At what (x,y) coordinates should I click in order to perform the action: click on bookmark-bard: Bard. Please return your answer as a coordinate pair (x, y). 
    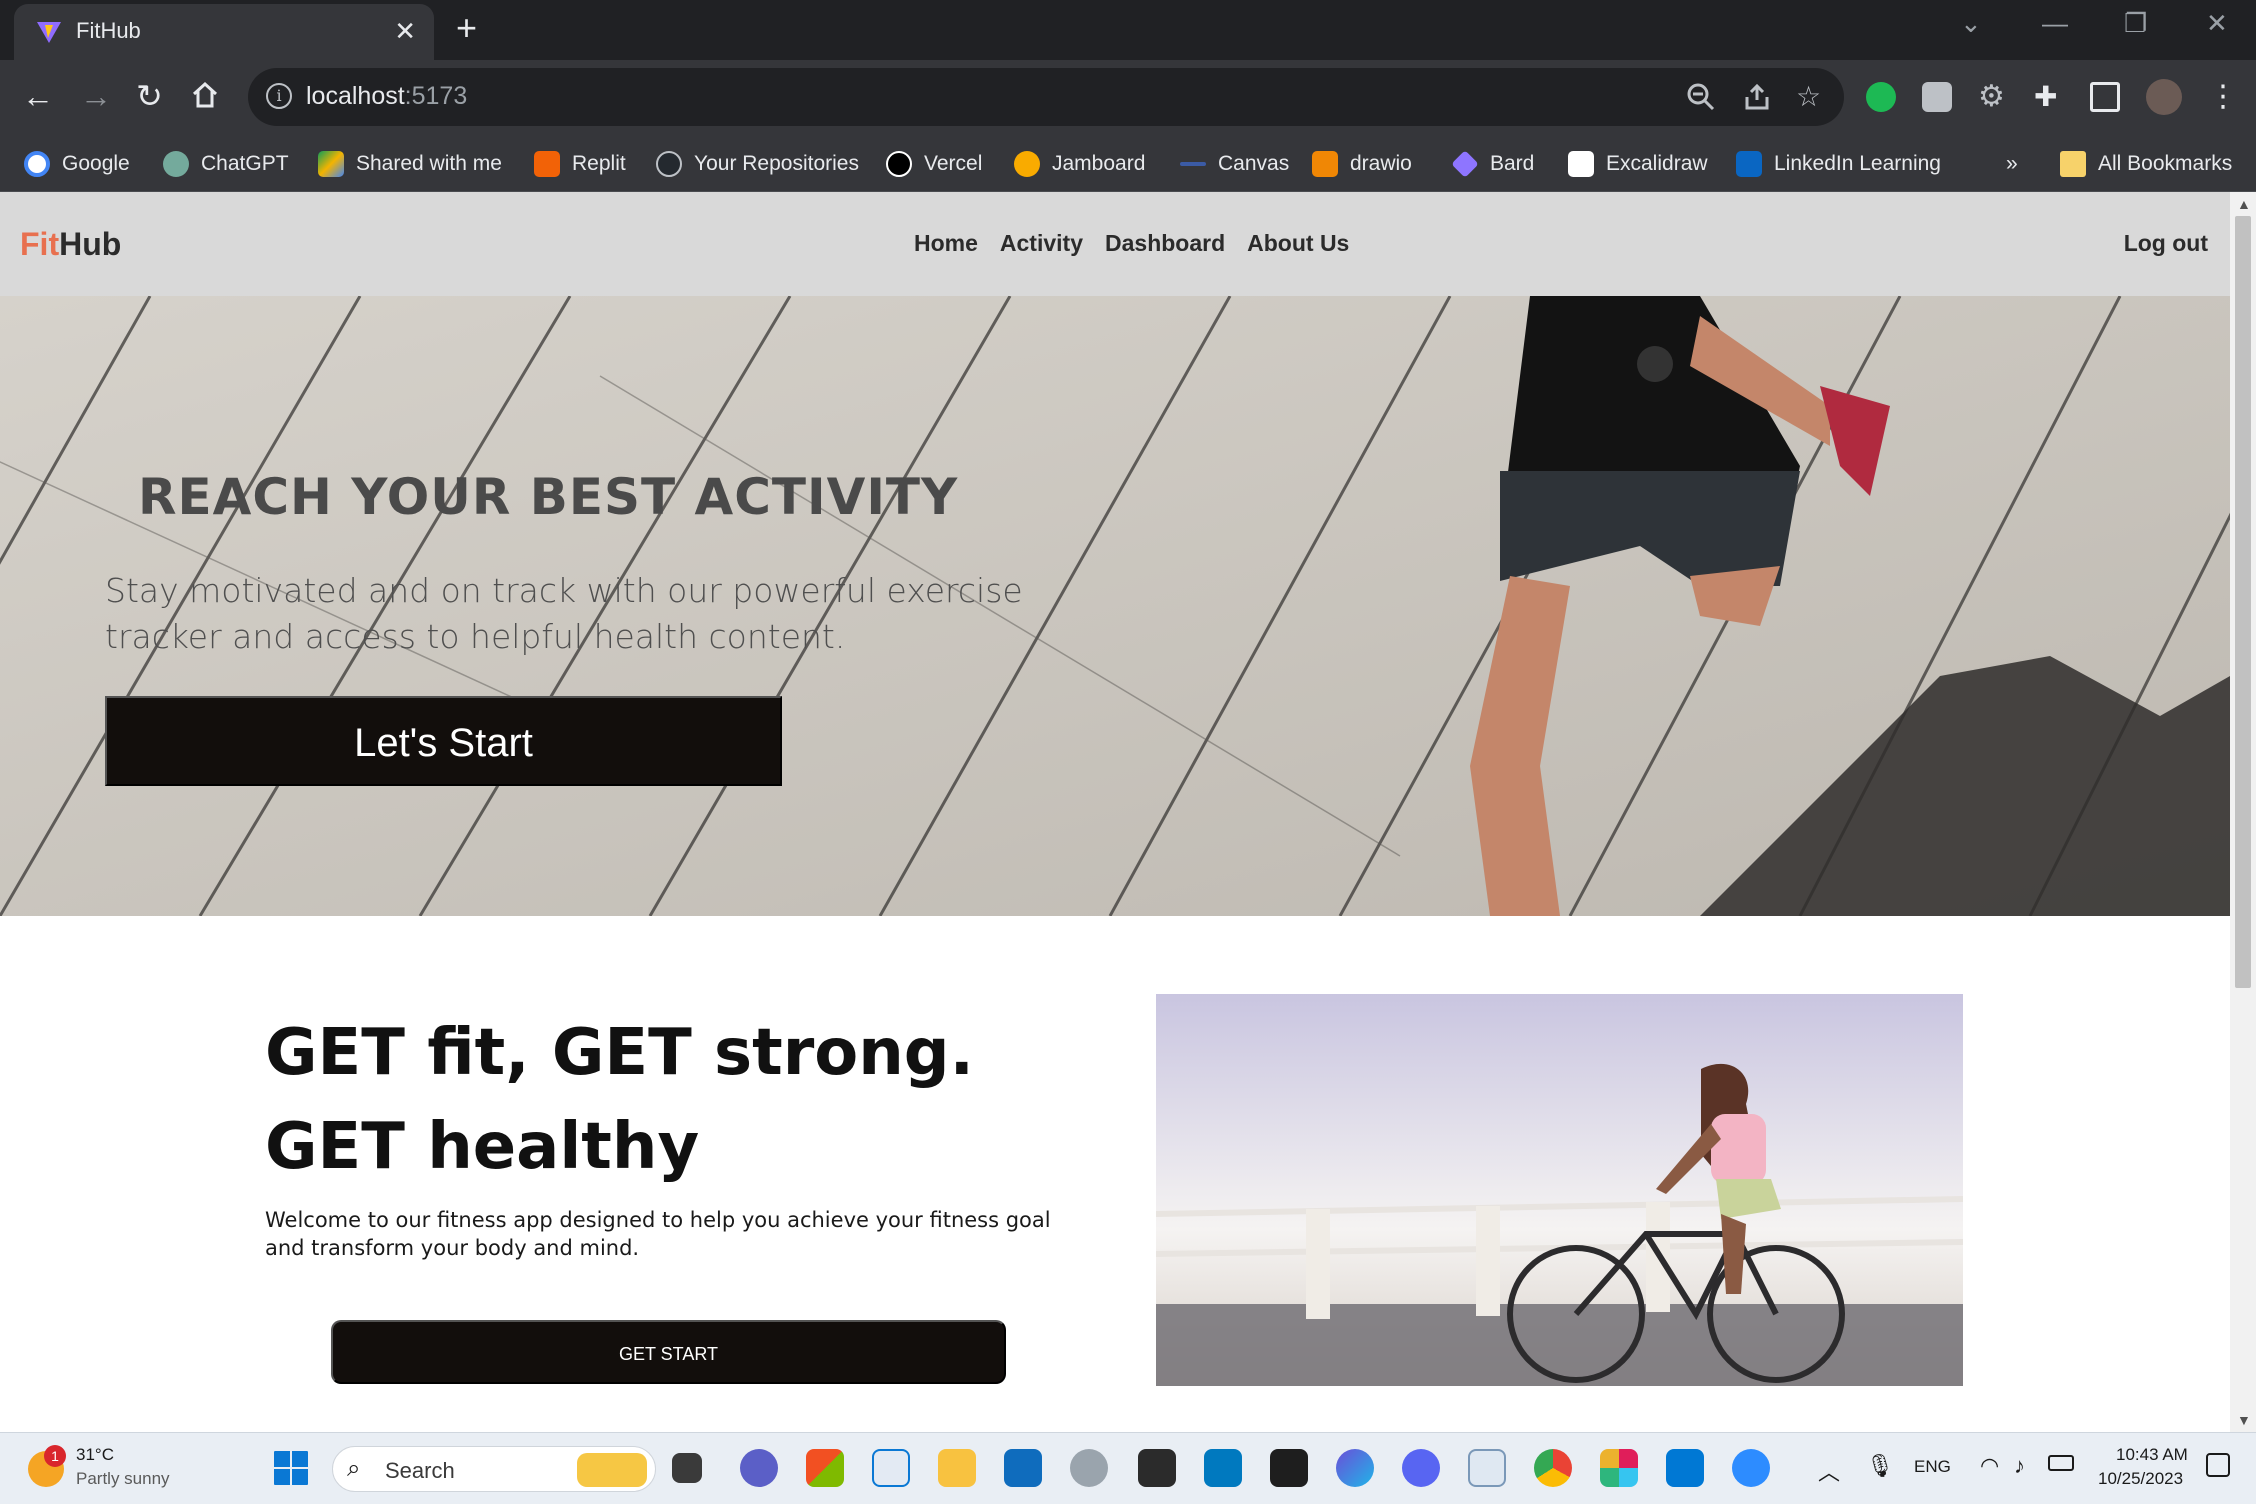
    Looking at the image, I should click on (1493, 164).